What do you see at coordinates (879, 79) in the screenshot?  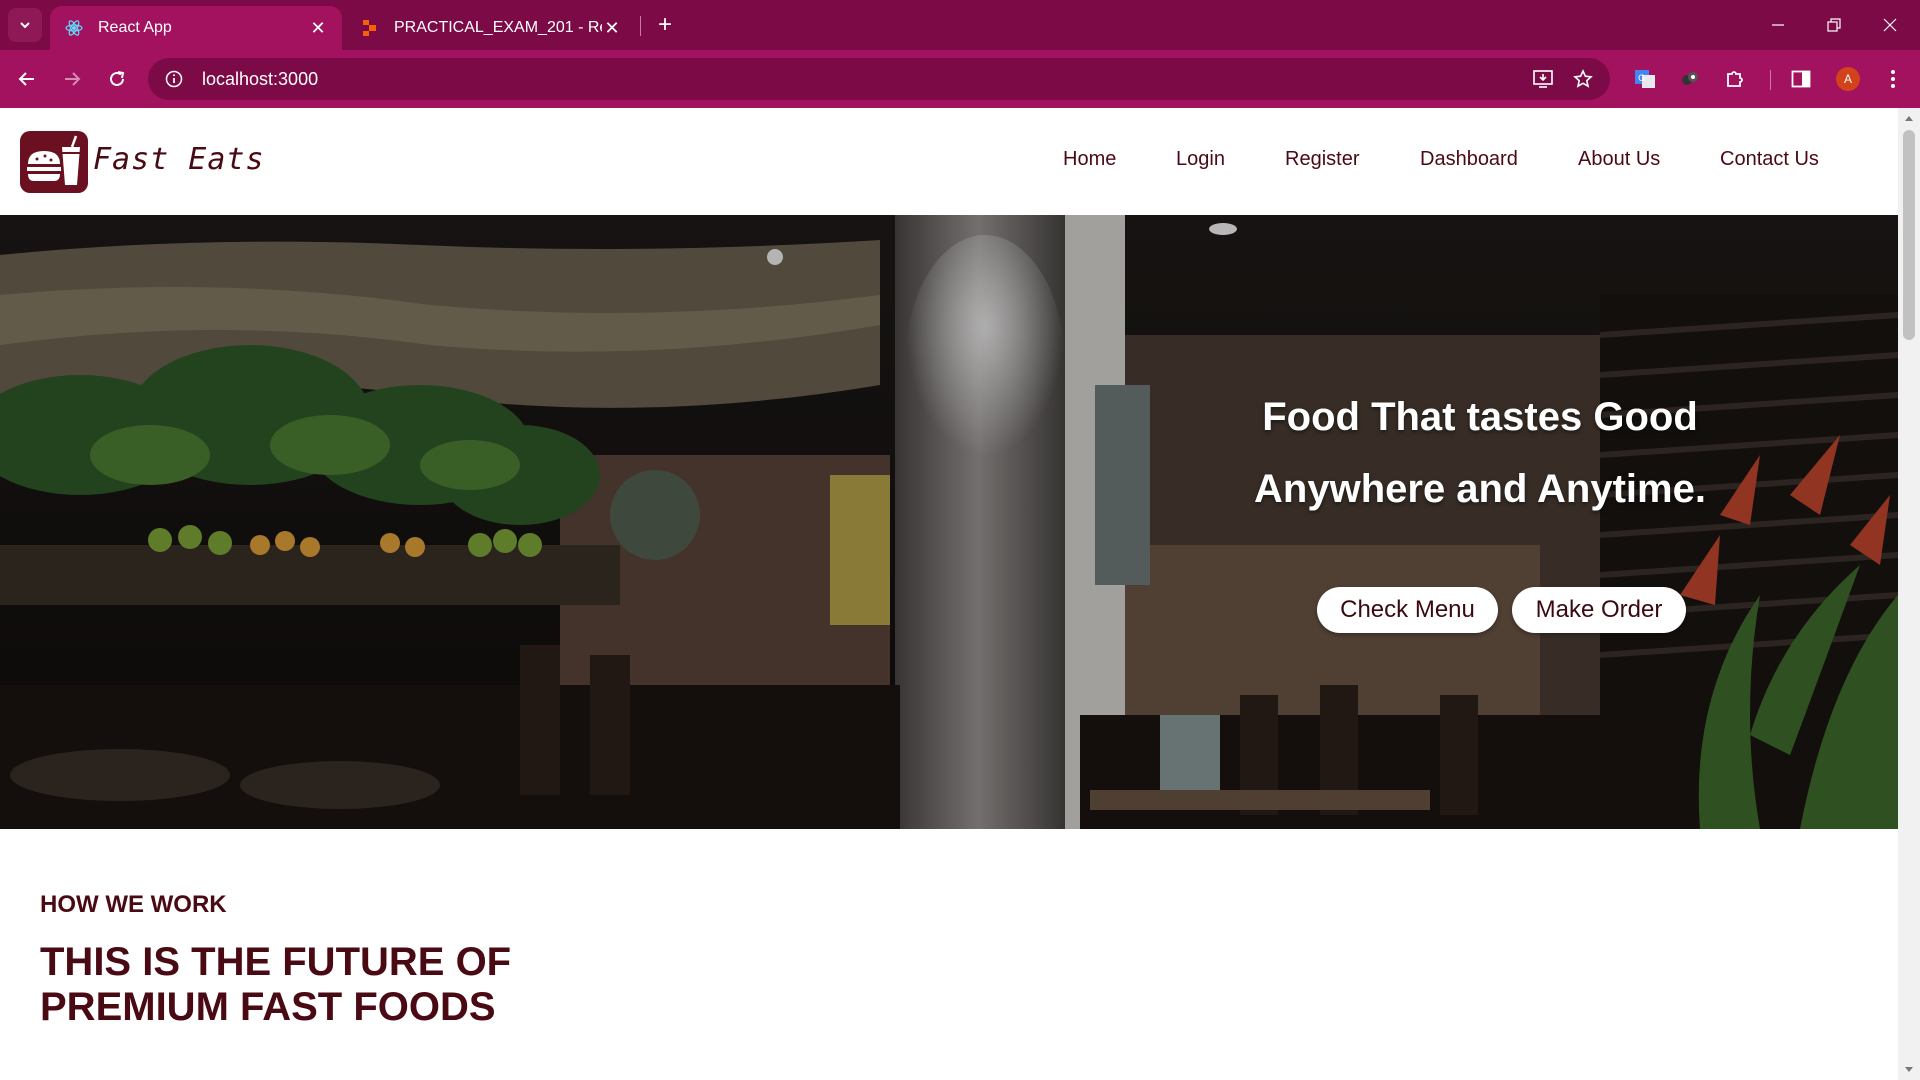 I see `address-bar: localhost:3000` at bounding box center [879, 79].